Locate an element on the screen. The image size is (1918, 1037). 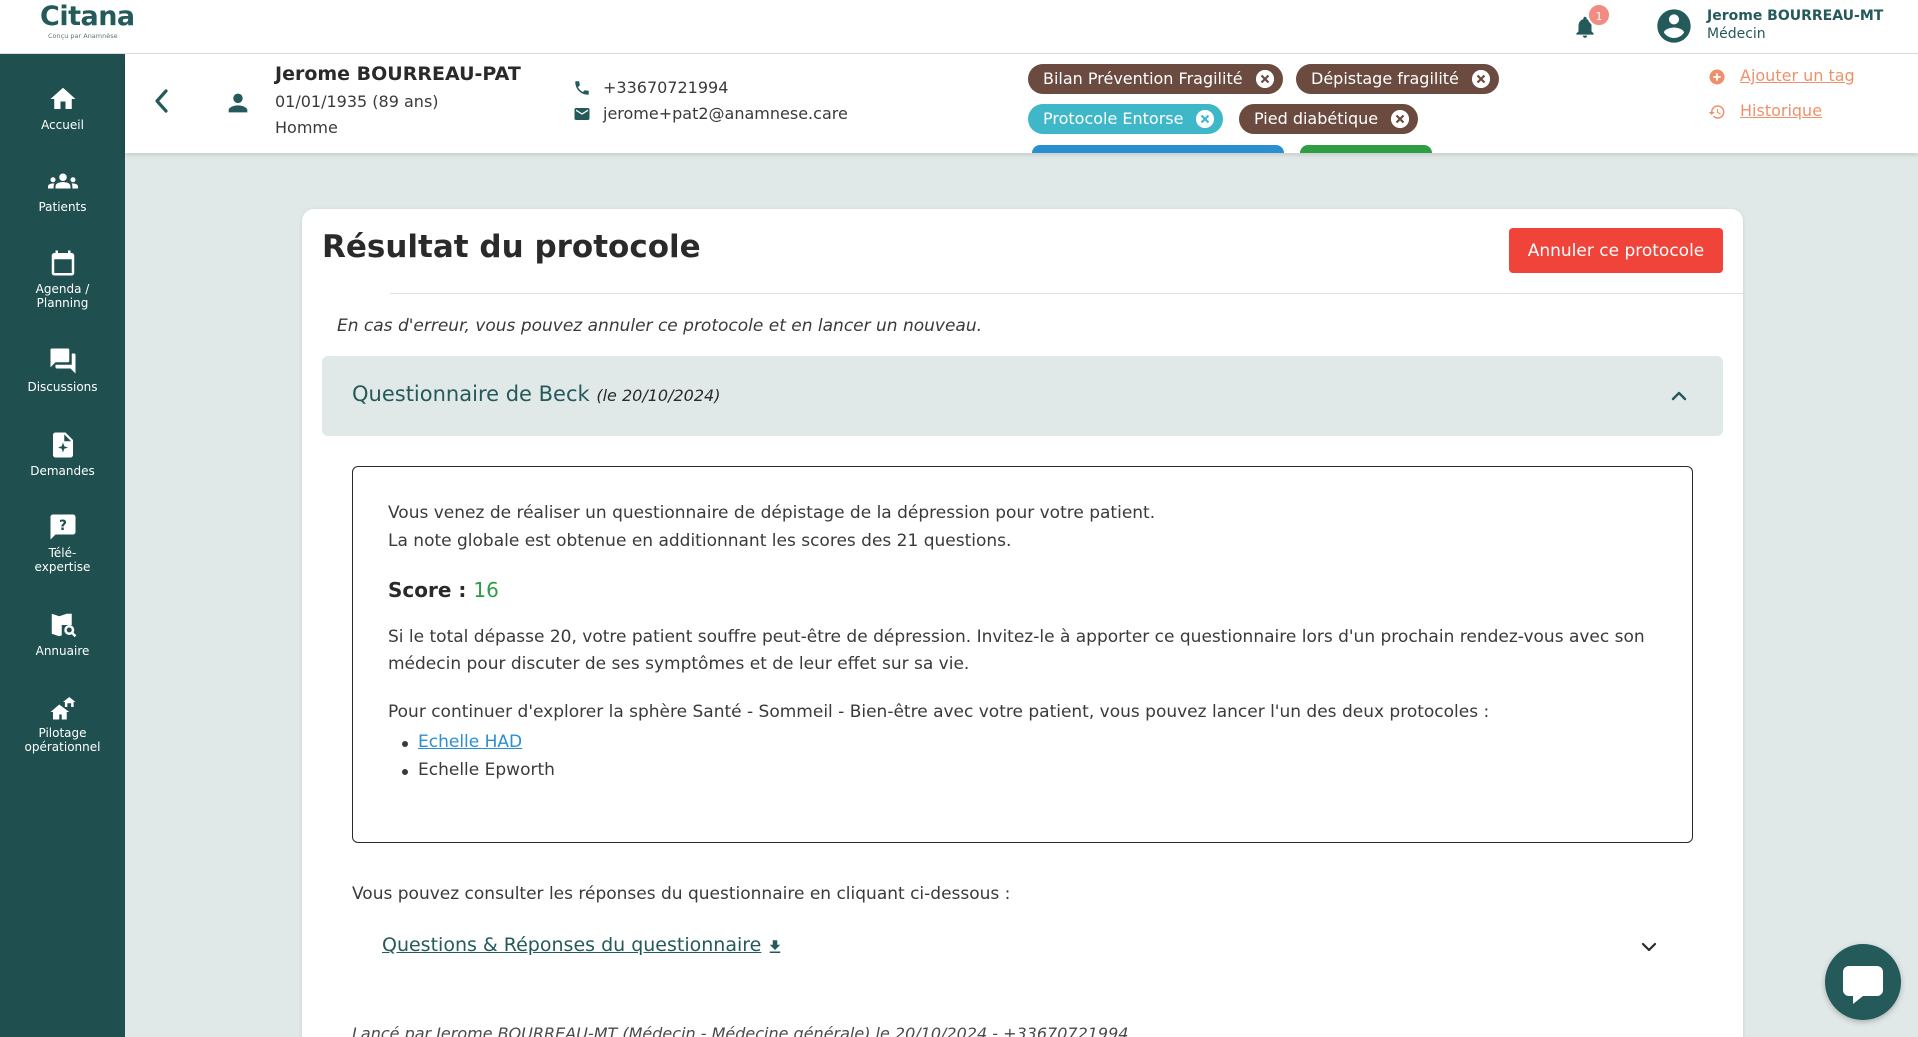
tag-label: Dépistage fragilité is located at coordinates (1385, 78).